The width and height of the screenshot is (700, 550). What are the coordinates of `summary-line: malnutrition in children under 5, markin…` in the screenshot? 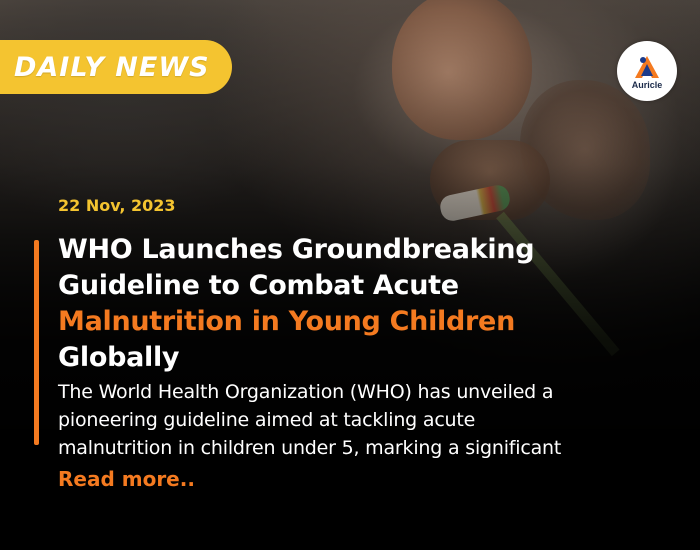 It's located at (310, 448).